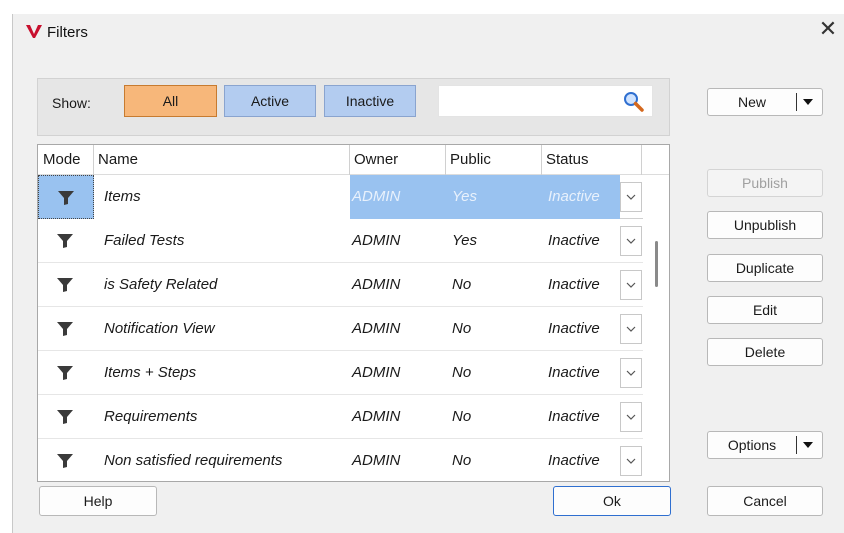 Image resolution: width=844 pixels, height=533 pixels. Describe the element at coordinates (151, 416) in the screenshot. I see `name-cell: Requirements` at that location.